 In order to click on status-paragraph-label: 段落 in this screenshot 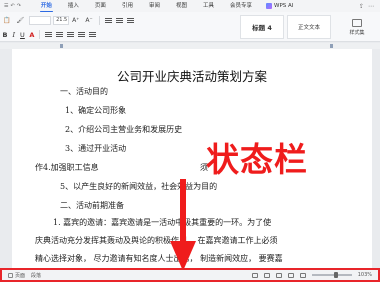, I will do `click(36, 275)`.